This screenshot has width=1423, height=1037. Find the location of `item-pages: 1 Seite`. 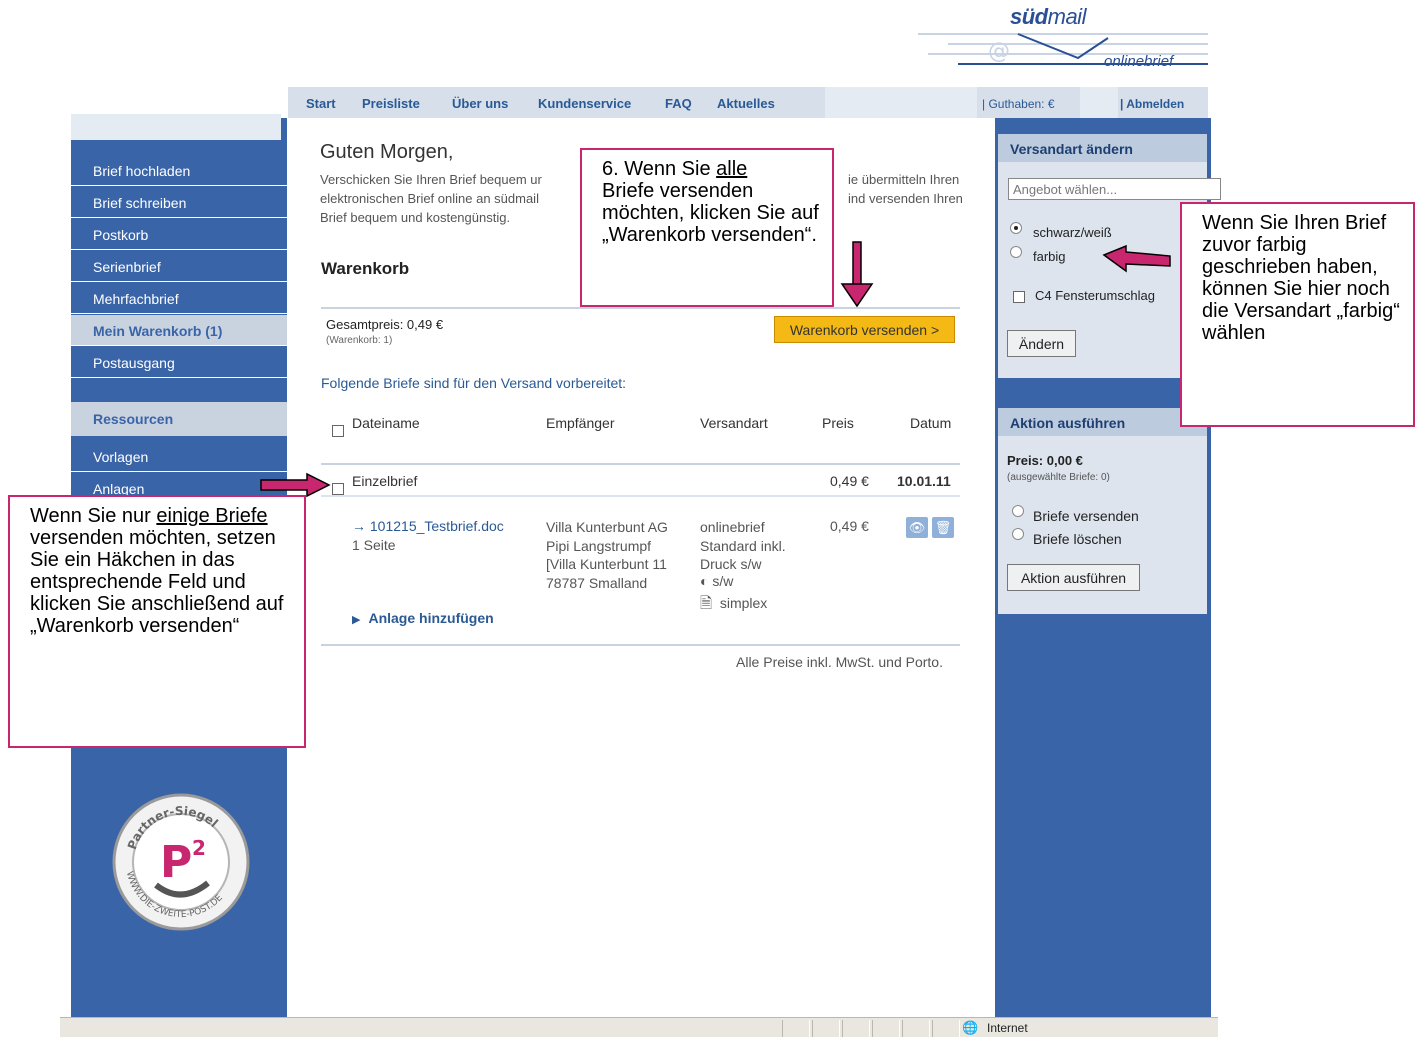

item-pages: 1 Seite is located at coordinates (374, 545).